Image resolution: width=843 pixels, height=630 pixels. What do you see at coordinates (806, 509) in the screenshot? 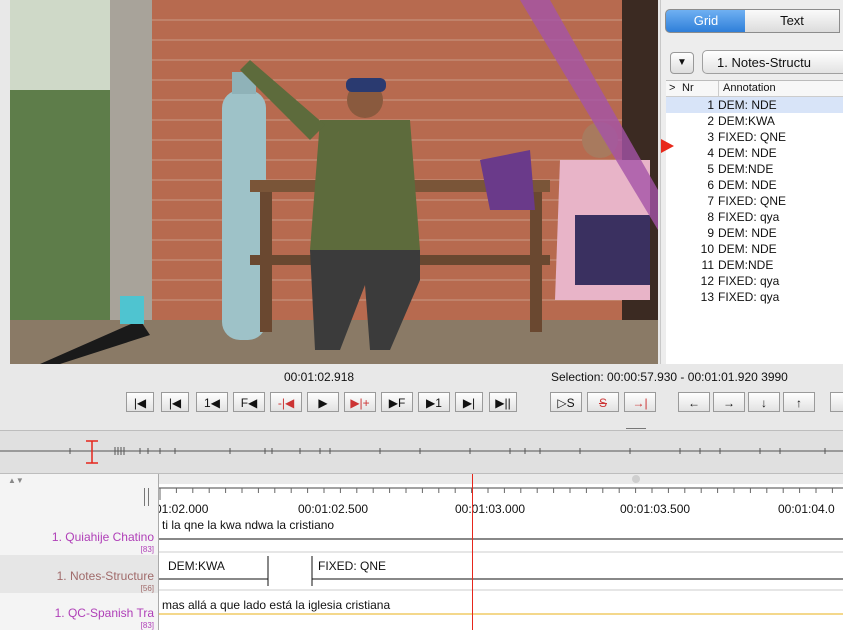
I see `ruler-label-5: 00:01:04.0` at bounding box center [806, 509].